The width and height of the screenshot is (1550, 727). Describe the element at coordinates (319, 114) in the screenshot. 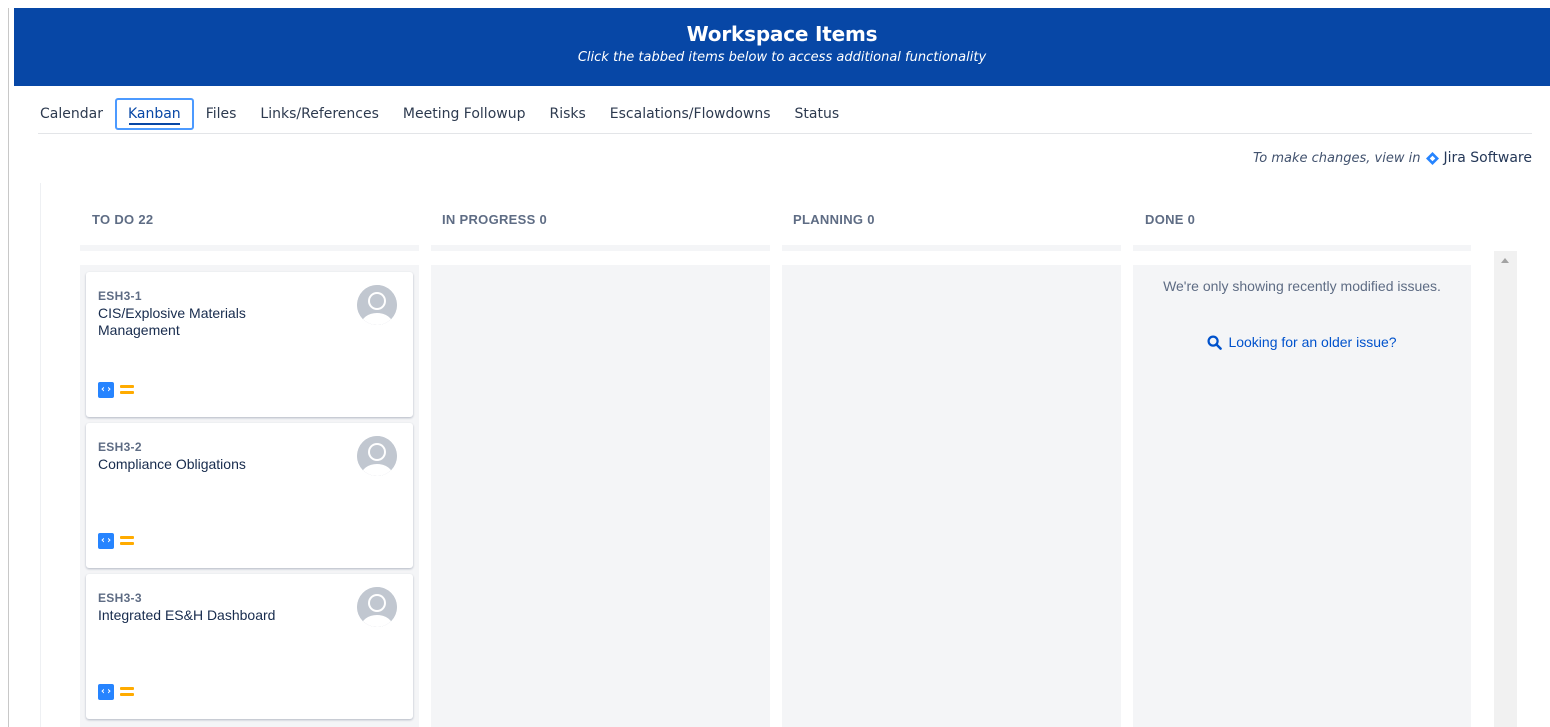

I see `tab-links-references: Links/References` at that location.